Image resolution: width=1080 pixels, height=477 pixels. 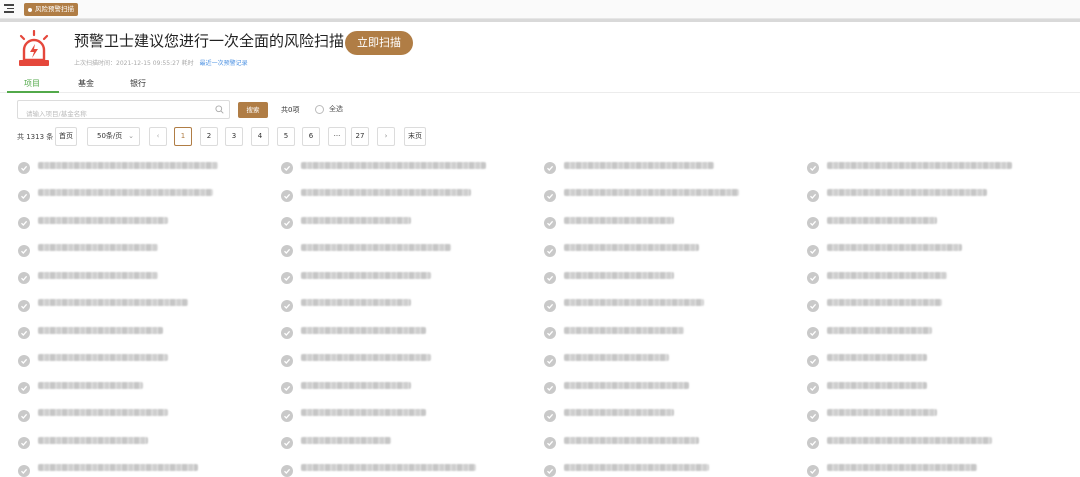 I want to click on next-page-button: ›, so click(x=386, y=136).